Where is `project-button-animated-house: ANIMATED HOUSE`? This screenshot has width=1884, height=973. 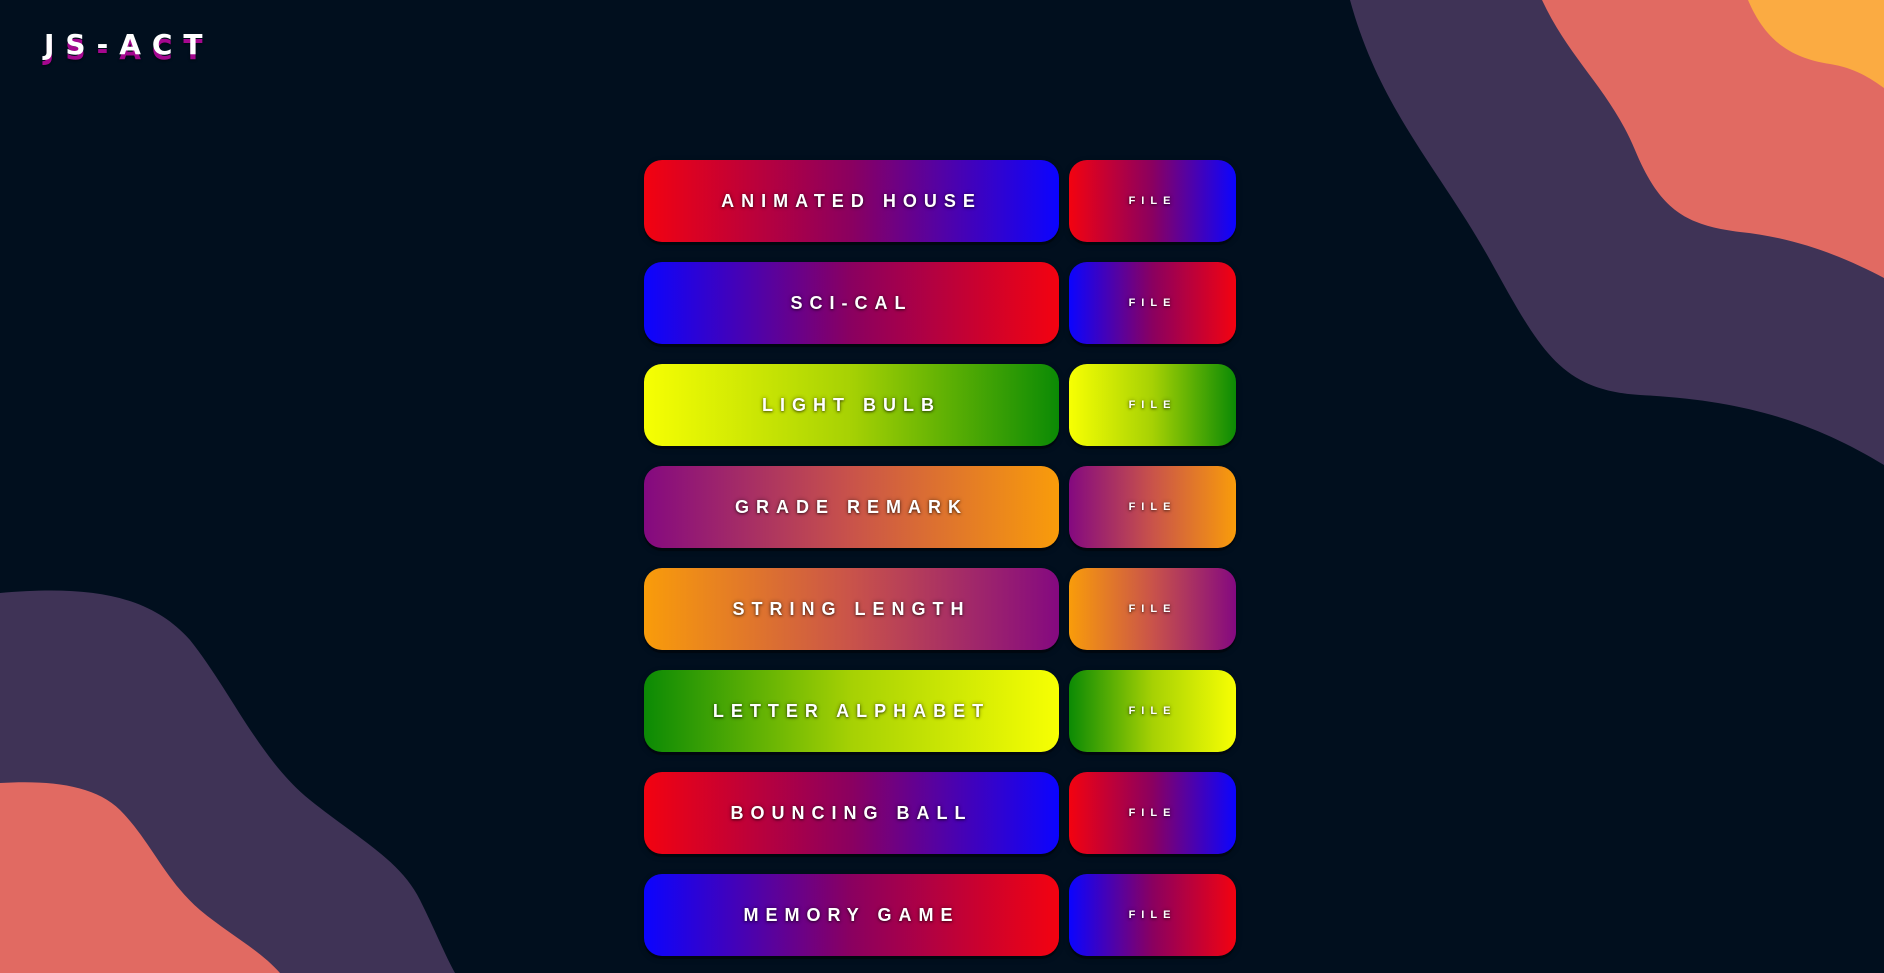
project-button-animated-house: ANIMATED HOUSE is located at coordinates (851, 201).